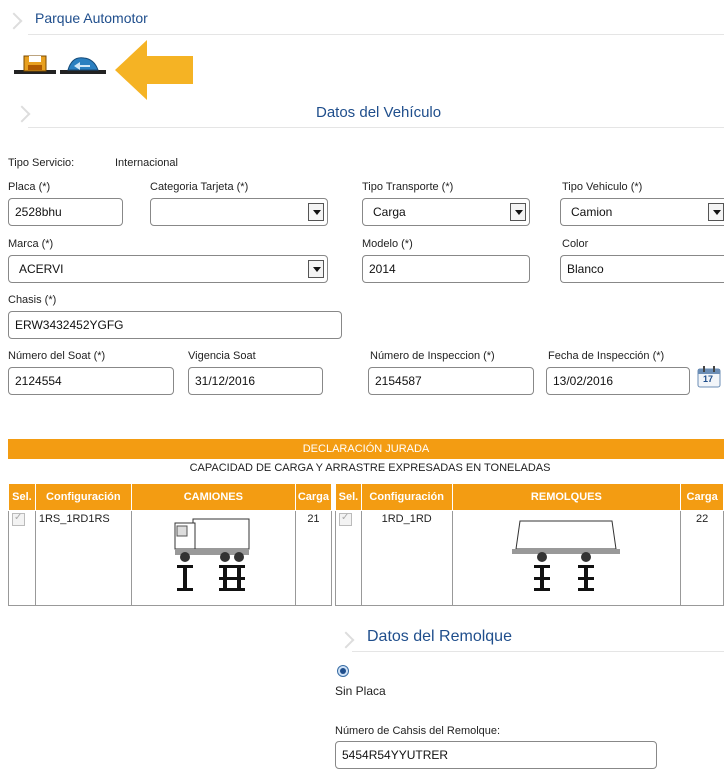 This screenshot has height=769, width=724. I want to click on carga-cell: 21, so click(313, 558).